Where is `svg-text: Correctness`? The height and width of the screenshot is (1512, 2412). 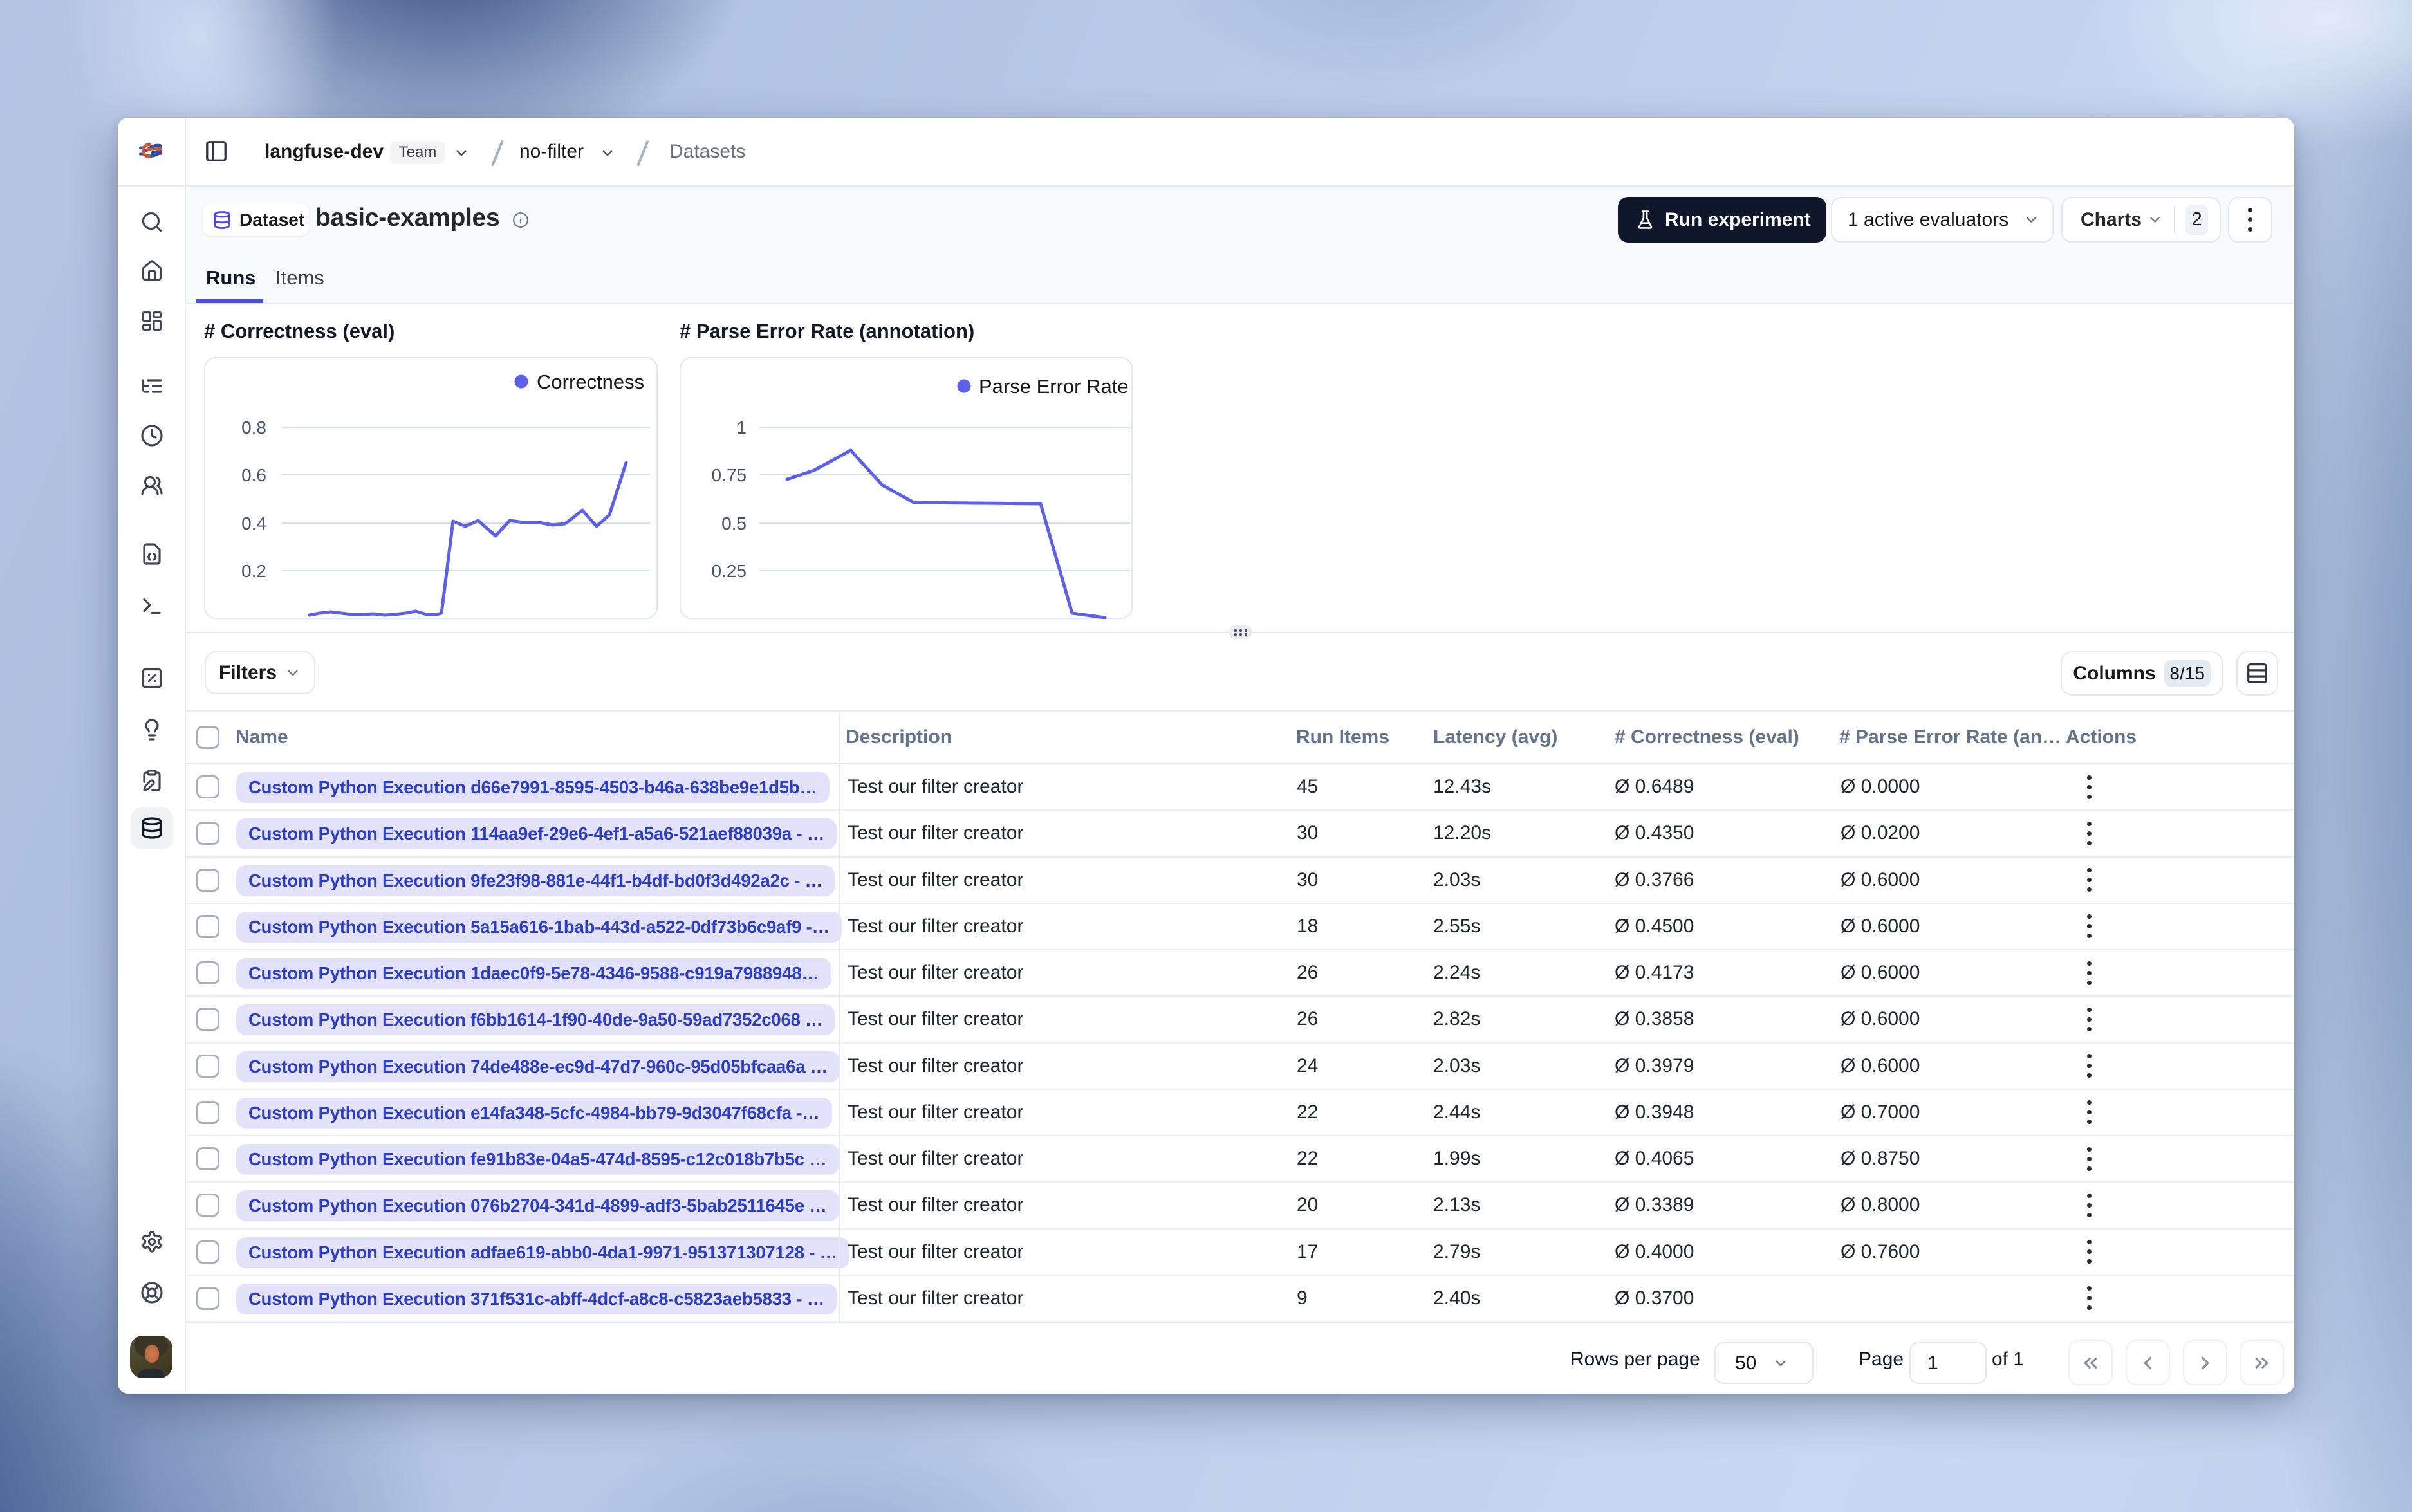
svg-text: Correctness is located at coordinates (590, 382).